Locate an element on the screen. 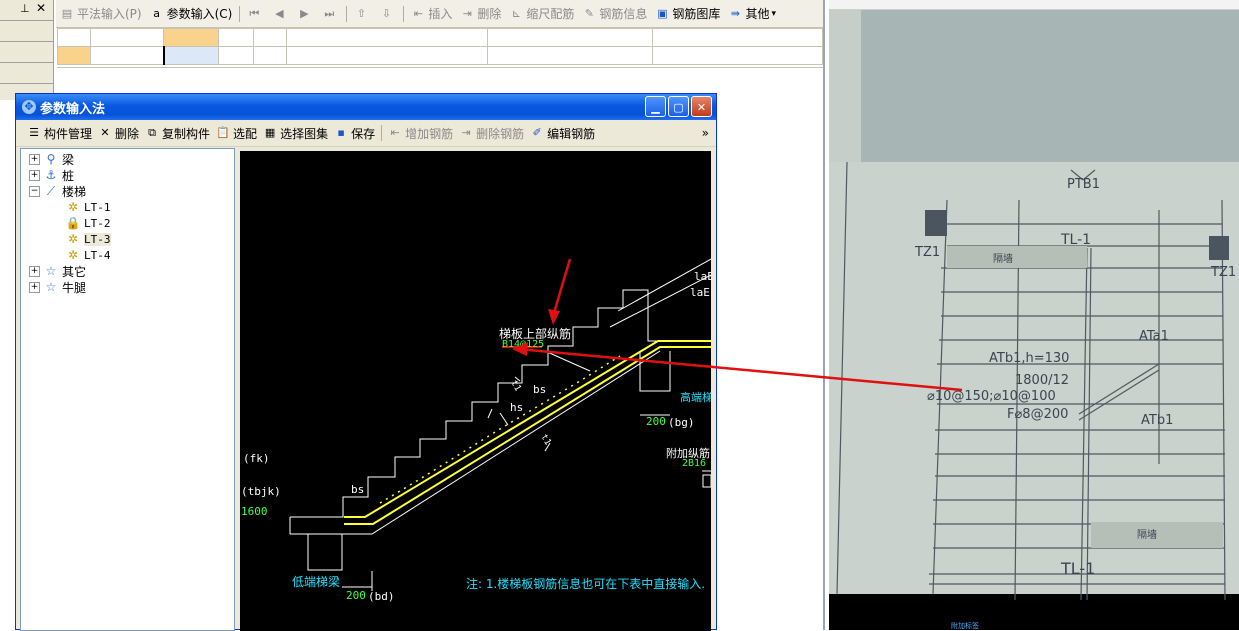  tree-node-beam: + ⚲ 梁 is located at coordinates (51, 159).